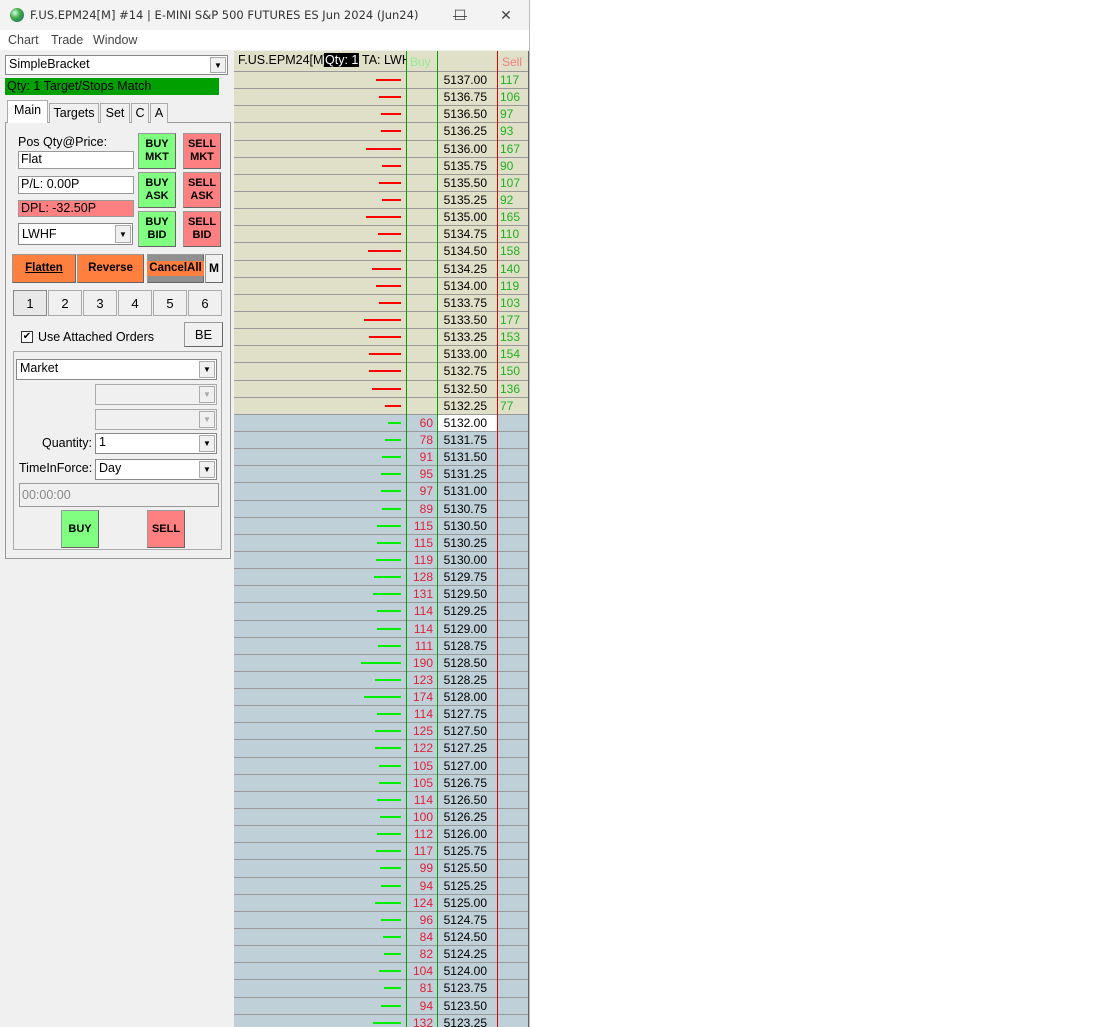  What do you see at coordinates (381, 835) in the screenshot?
I see `ladder-row: 112 5126.00` at bounding box center [381, 835].